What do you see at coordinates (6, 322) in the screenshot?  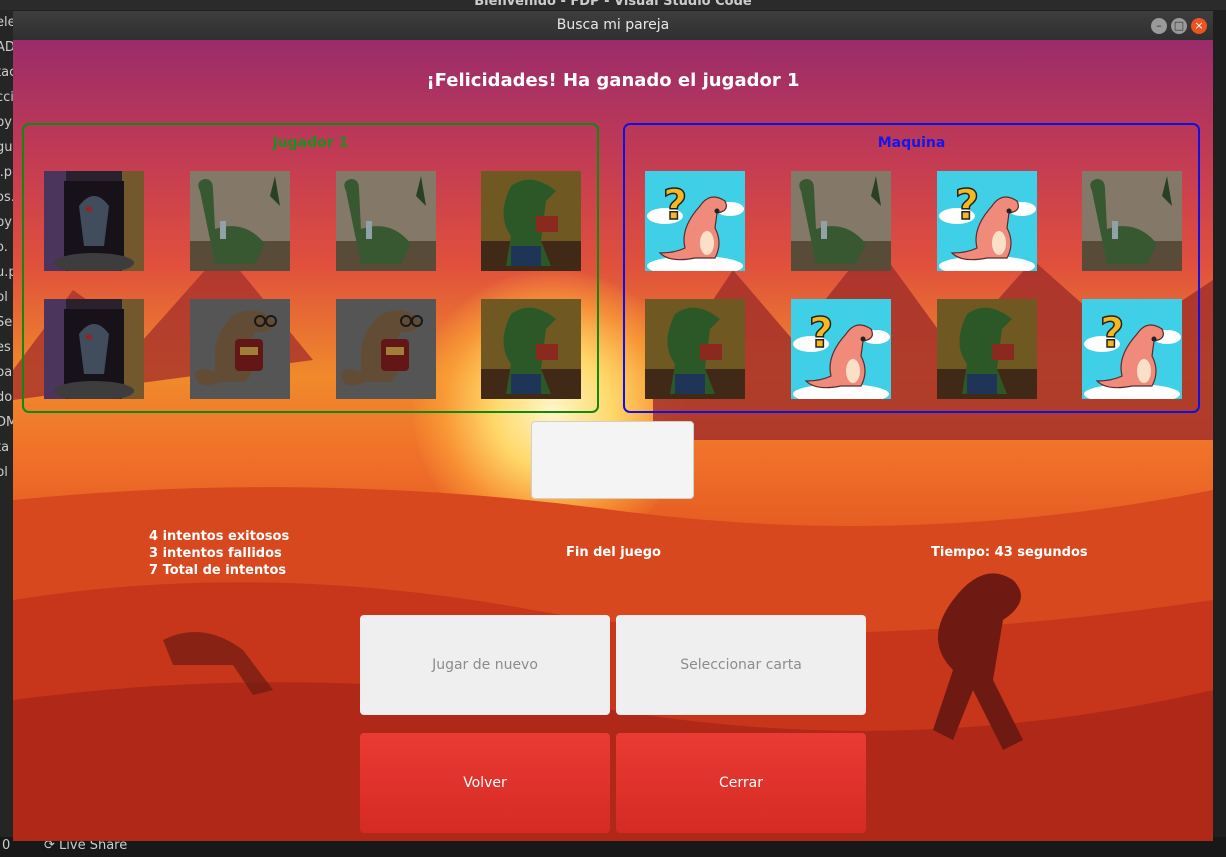 I see `explorer-item-fragment: Se` at bounding box center [6, 322].